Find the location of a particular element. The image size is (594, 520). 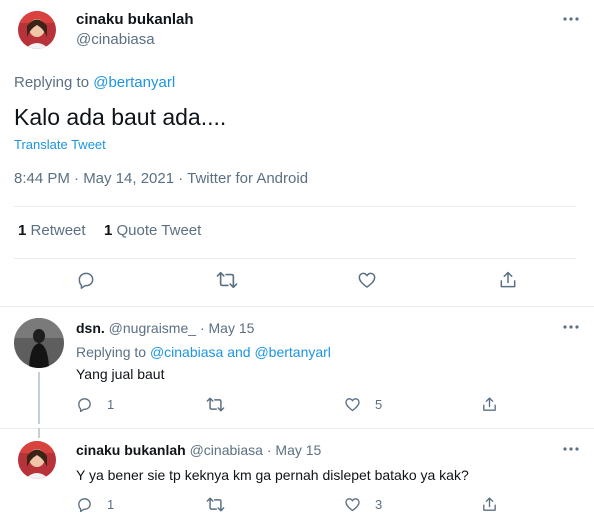

author-display-name: cinaku bukanlah is located at coordinates (135, 19).